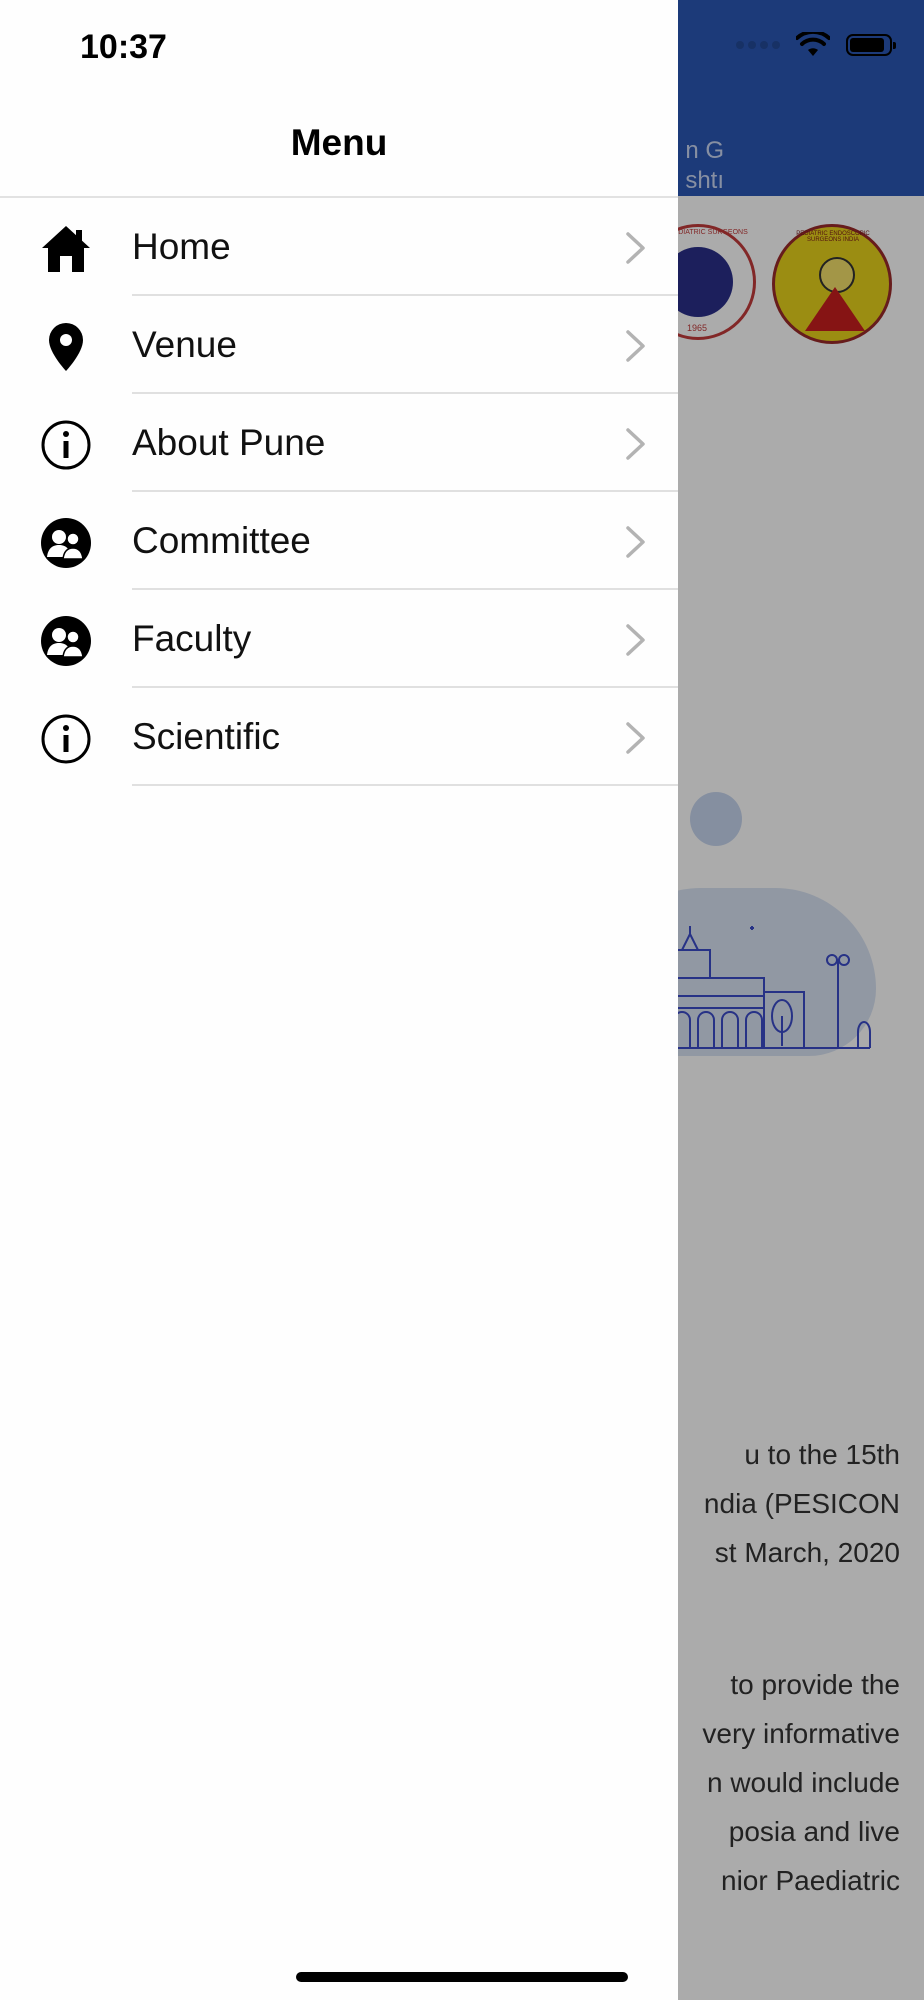  I want to click on menu-item-label: Faculty, so click(192, 638).